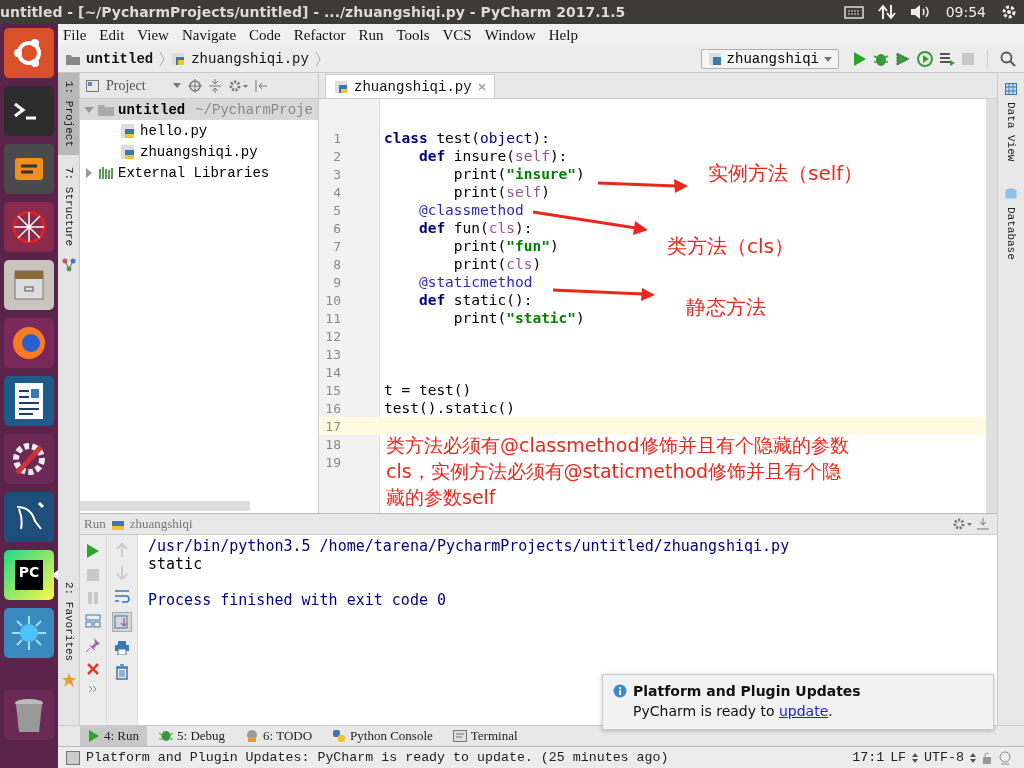 This screenshot has width=1024, height=768. What do you see at coordinates (382, 736) in the screenshot?
I see `tool-window-tab: Python Console` at bounding box center [382, 736].